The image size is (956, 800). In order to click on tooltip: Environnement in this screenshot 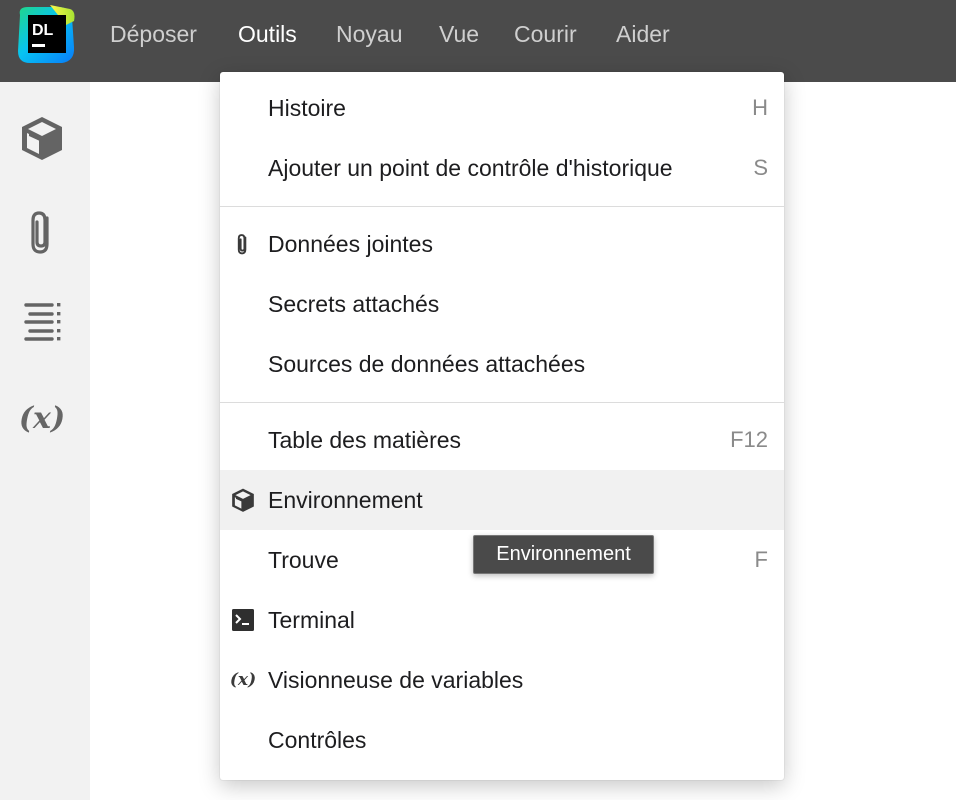, I will do `click(563, 554)`.